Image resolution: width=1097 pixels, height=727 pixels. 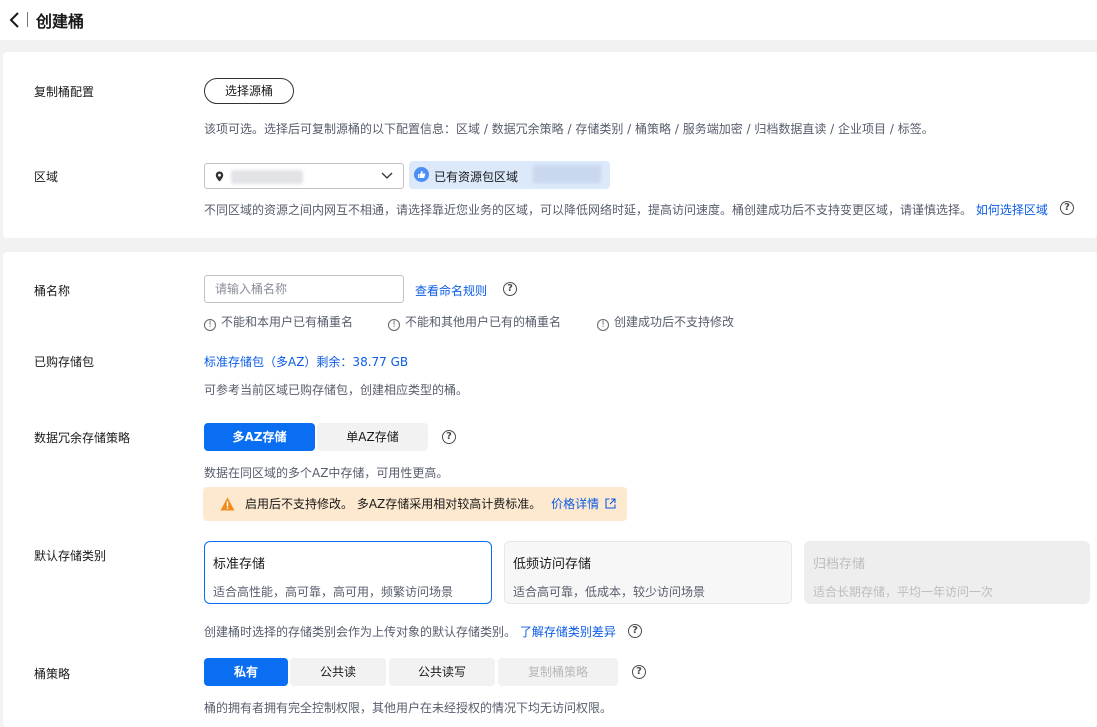 I want to click on naming-rules-link-text: 查看命名规则, so click(x=451, y=291).